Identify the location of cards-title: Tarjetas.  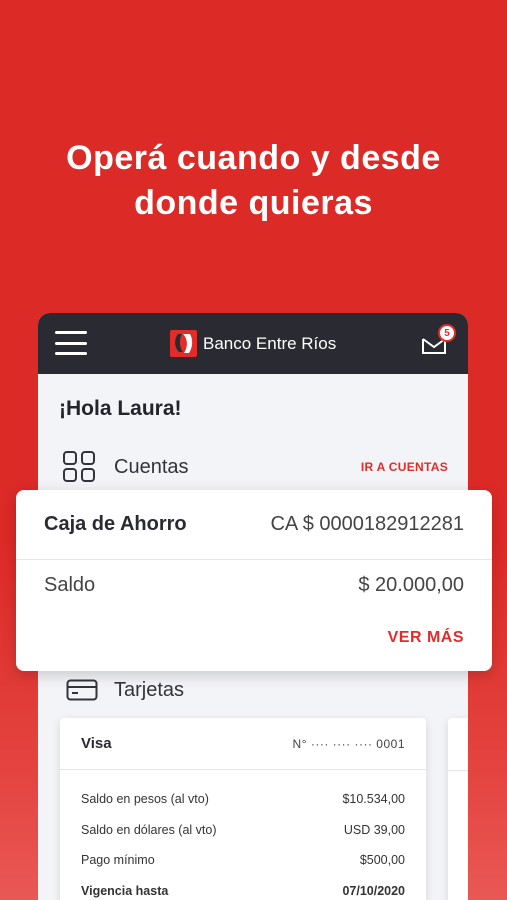
(149, 689).